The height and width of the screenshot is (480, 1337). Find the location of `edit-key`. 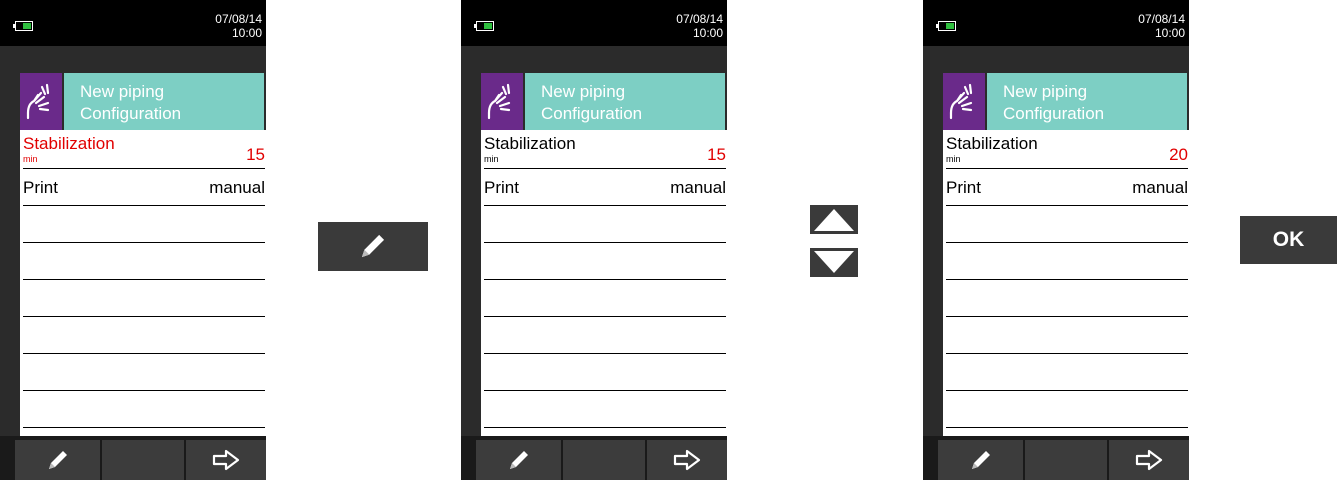

edit-key is located at coordinates (373, 246).